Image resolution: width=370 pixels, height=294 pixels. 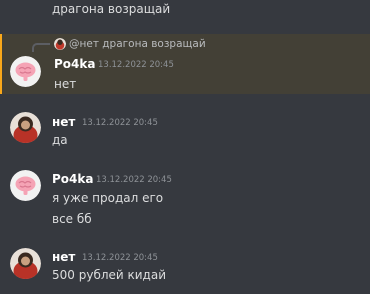 I want to click on message-text: да, so click(x=60, y=140).